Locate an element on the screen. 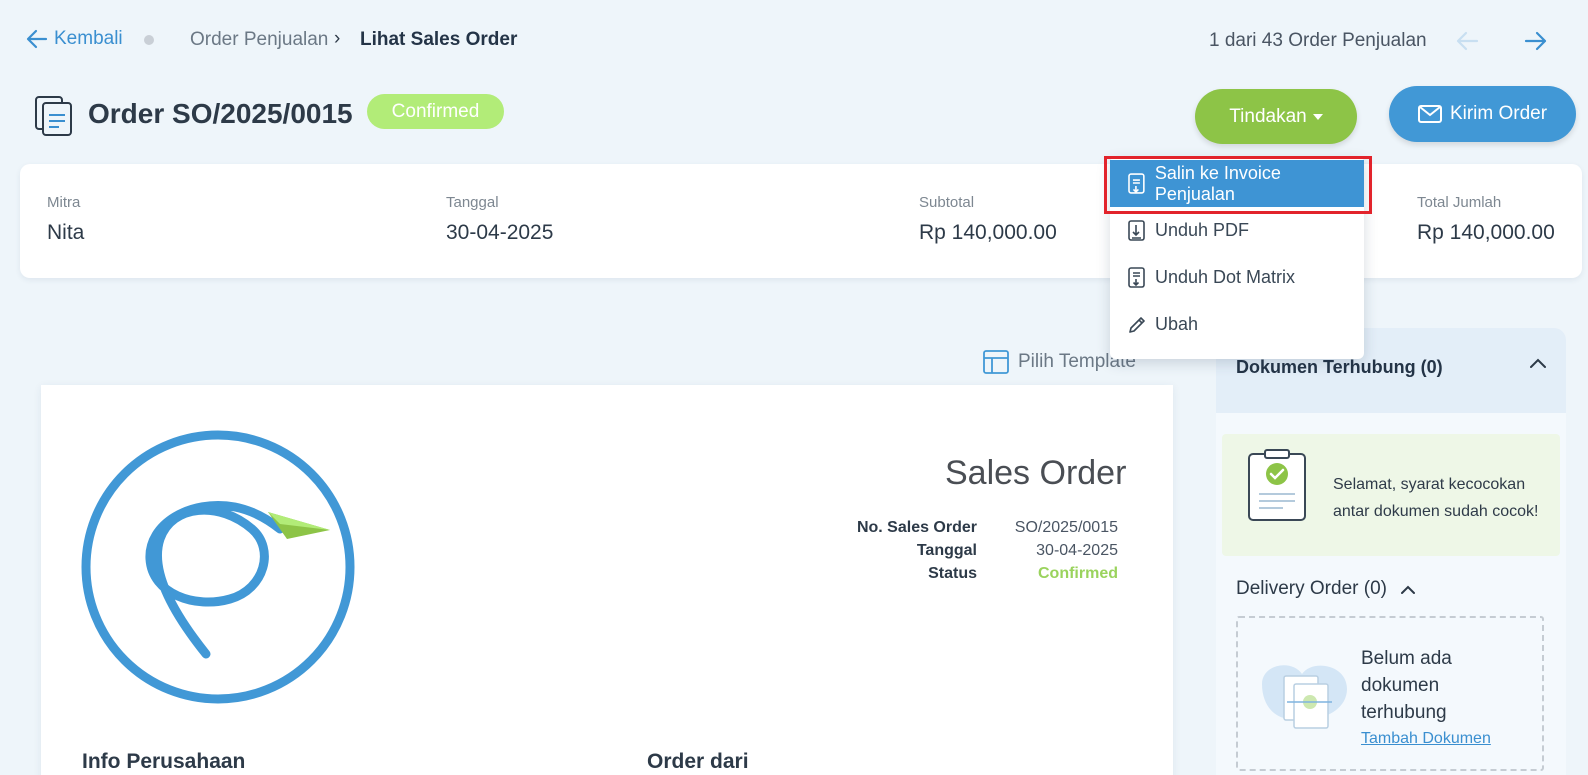  order-from-heading: Order dari is located at coordinates (698, 761).